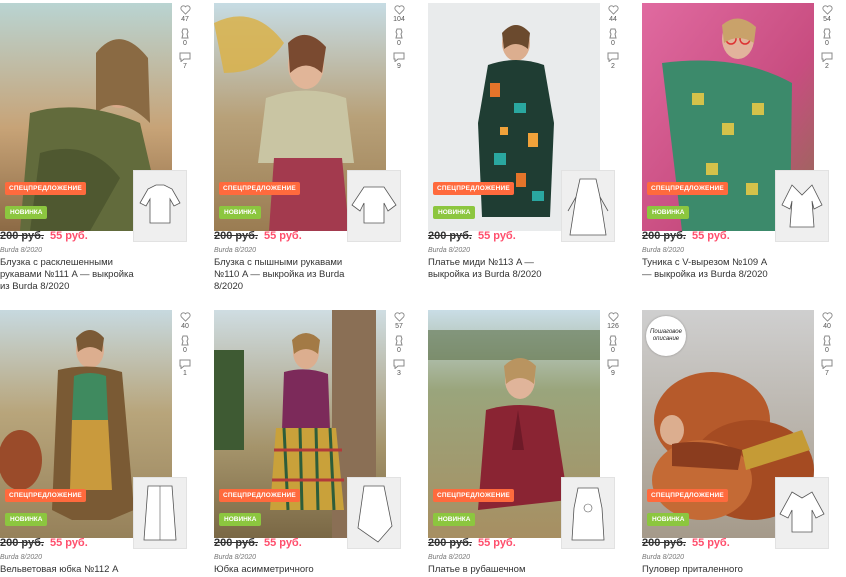 Image resolution: width=846 pixels, height=577 pixels. I want to click on likes-count: 126, so click(613, 326).